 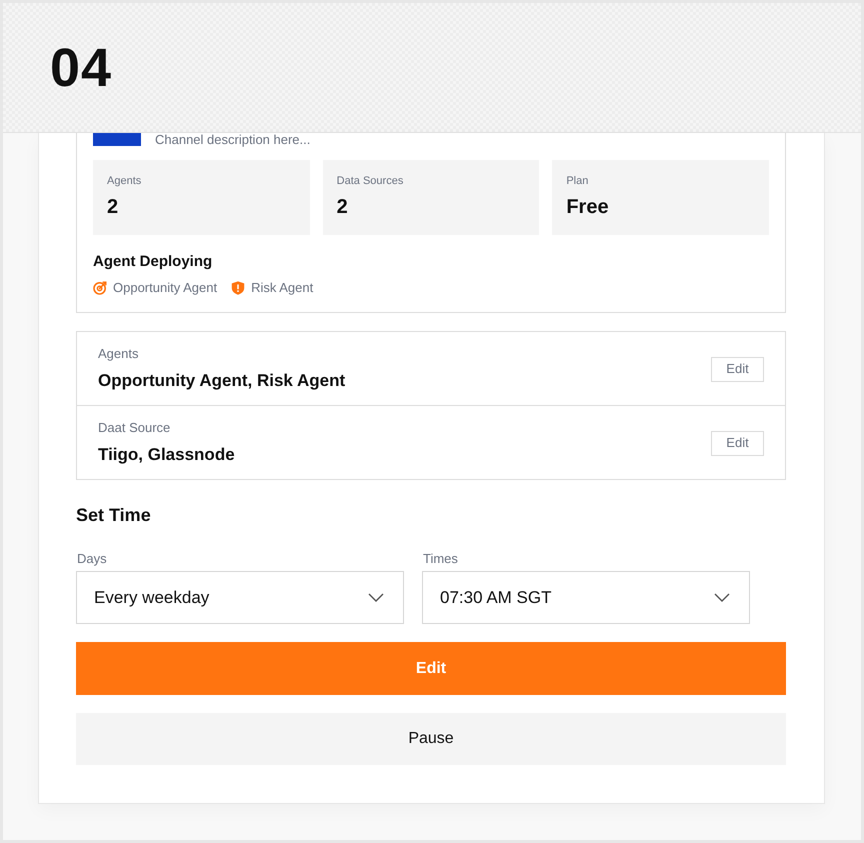 I want to click on pause-button: Pause, so click(x=431, y=739).